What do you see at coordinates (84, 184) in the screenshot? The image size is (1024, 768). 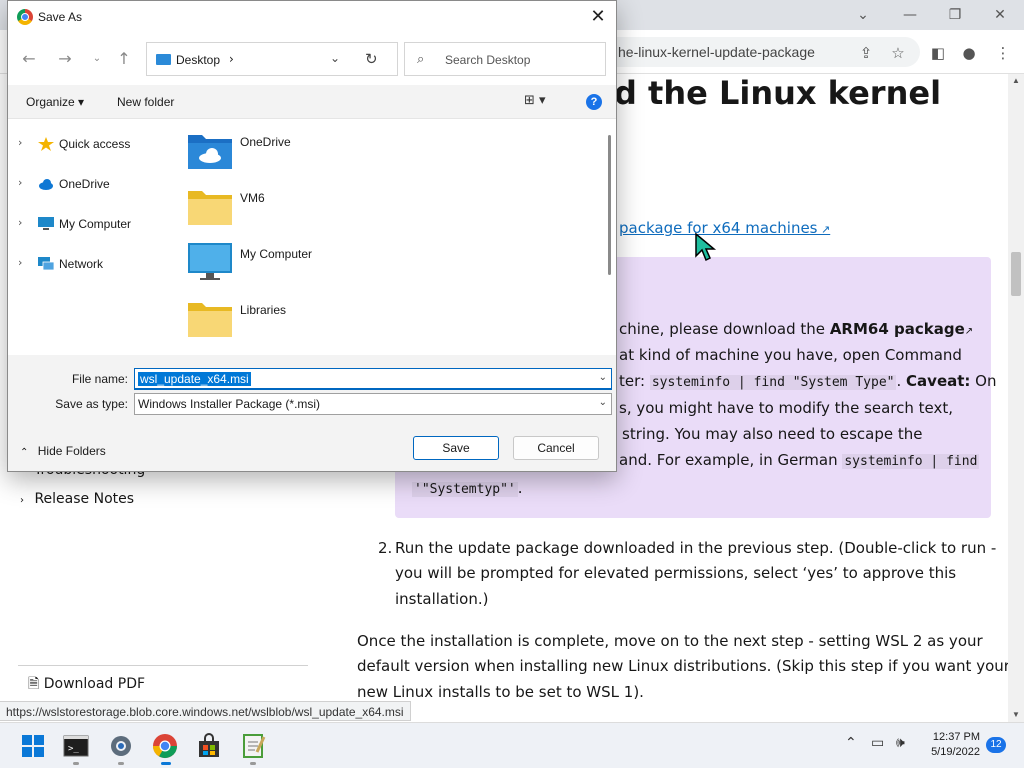 I see `tree-item-label: OneDrive` at bounding box center [84, 184].